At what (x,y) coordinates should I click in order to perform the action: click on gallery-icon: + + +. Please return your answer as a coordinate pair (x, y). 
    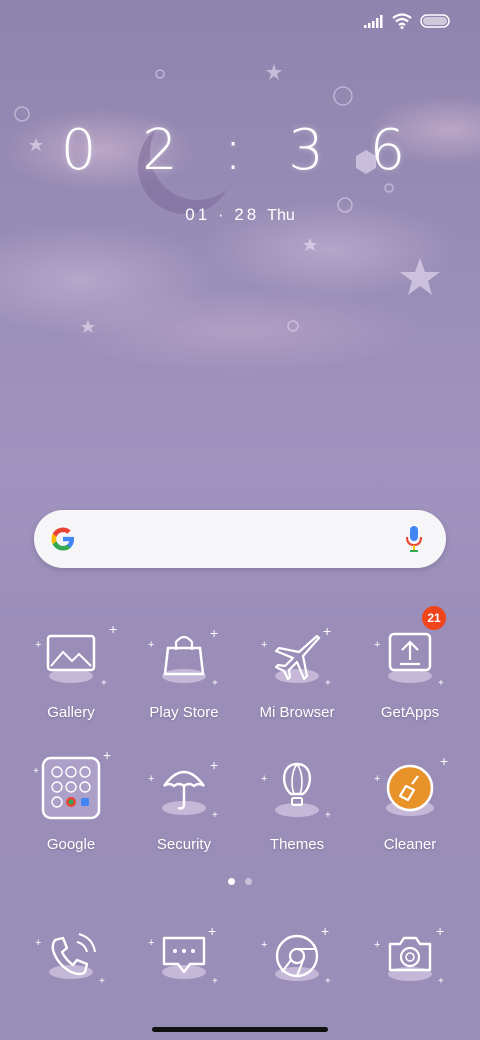
    Looking at the image, I should click on (74, 660).